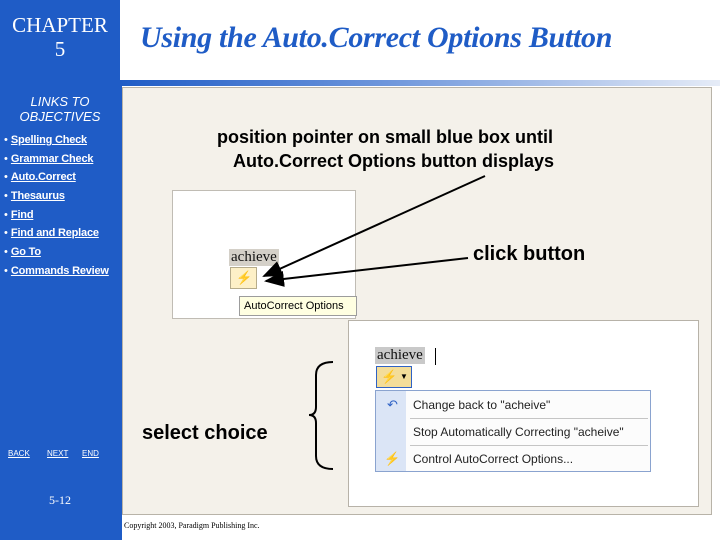 The image size is (720, 540). Describe the element at coordinates (321, 415) in the screenshot. I see `brace-select` at that location.